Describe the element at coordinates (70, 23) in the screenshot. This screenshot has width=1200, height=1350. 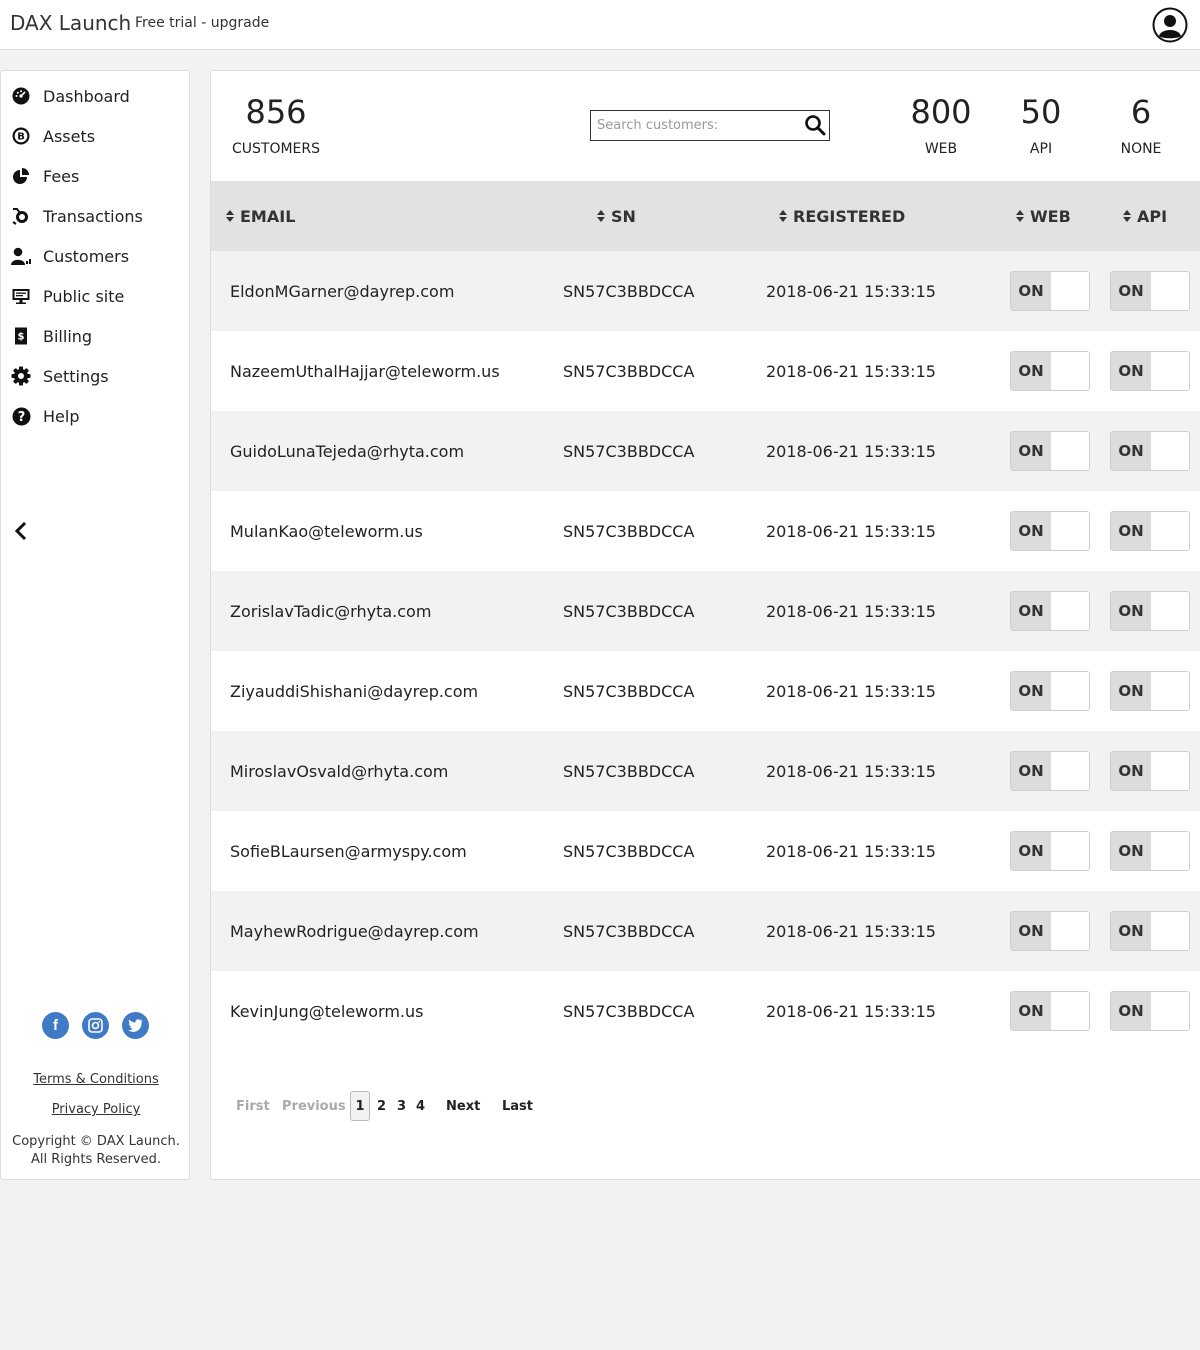
I see `brand-title: DAX Launch` at that location.